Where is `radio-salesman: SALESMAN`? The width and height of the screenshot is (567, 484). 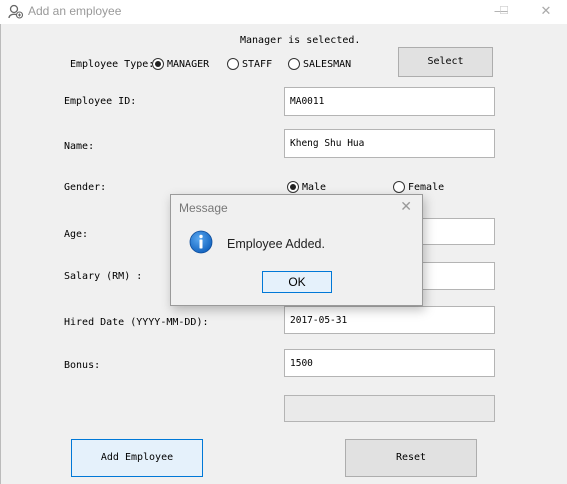
radio-salesman: SALESMAN is located at coordinates (319, 64).